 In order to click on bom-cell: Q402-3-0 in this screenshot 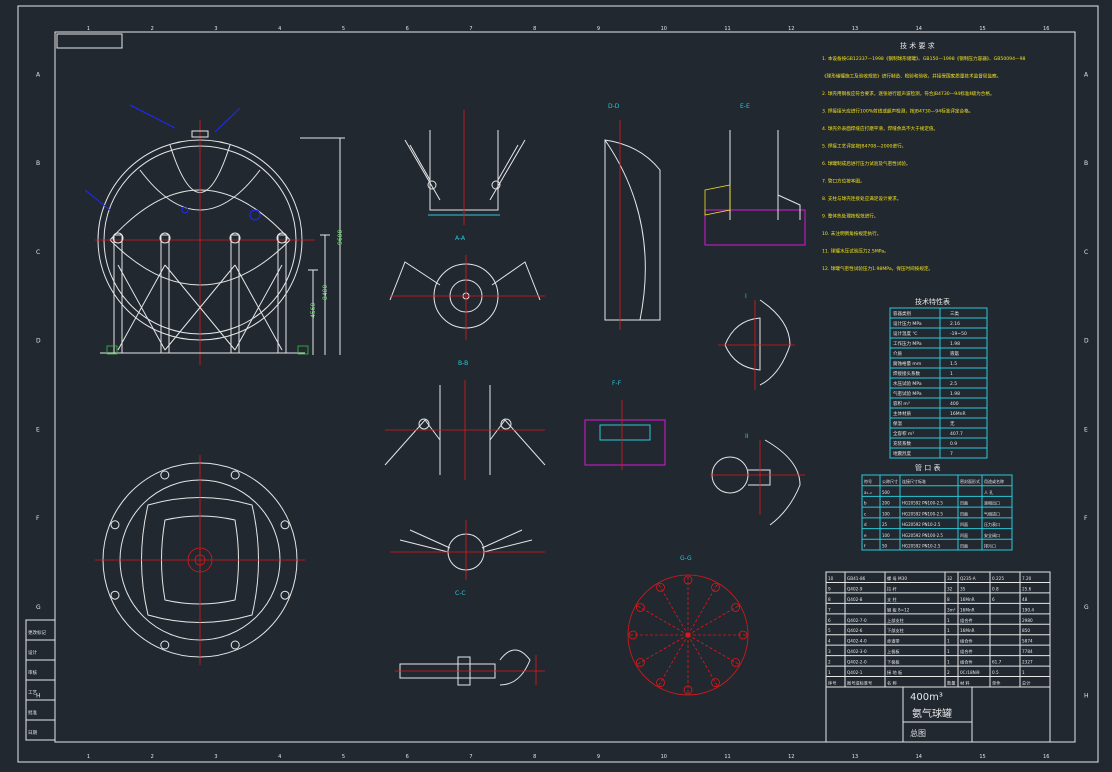, I will do `click(857, 651)`.